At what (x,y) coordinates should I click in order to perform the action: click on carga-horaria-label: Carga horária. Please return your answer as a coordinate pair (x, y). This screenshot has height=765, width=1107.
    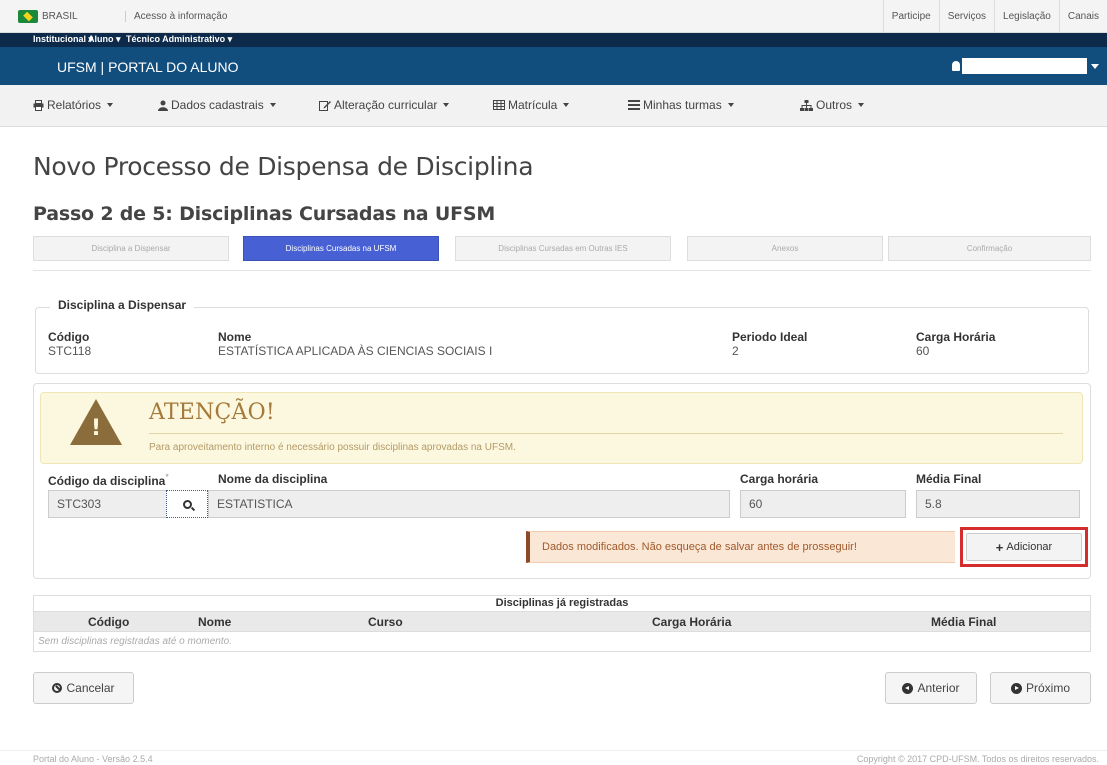
    Looking at the image, I should click on (779, 479).